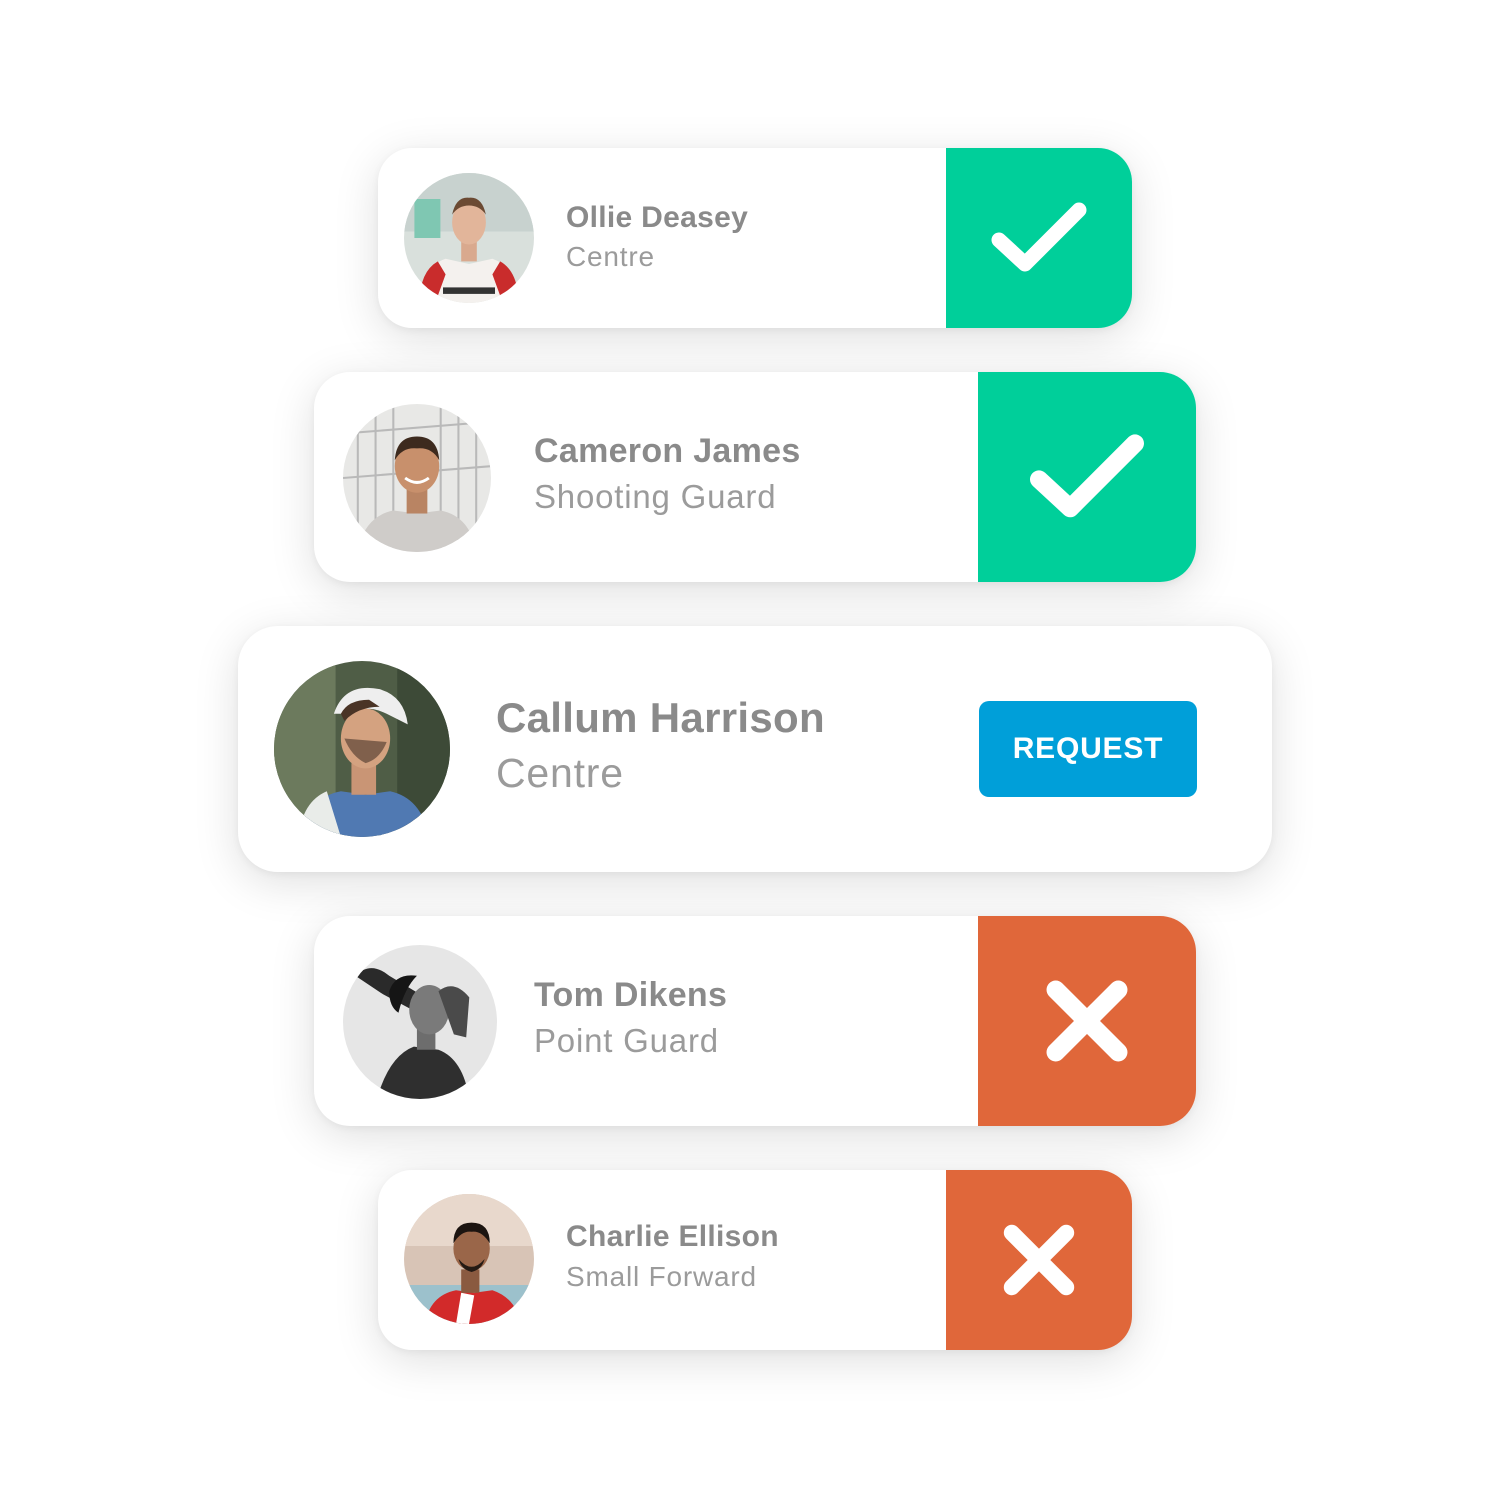 The image size is (1500, 1500). Describe the element at coordinates (1088, 749) in the screenshot. I see `request-button: REQUEST` at that location.